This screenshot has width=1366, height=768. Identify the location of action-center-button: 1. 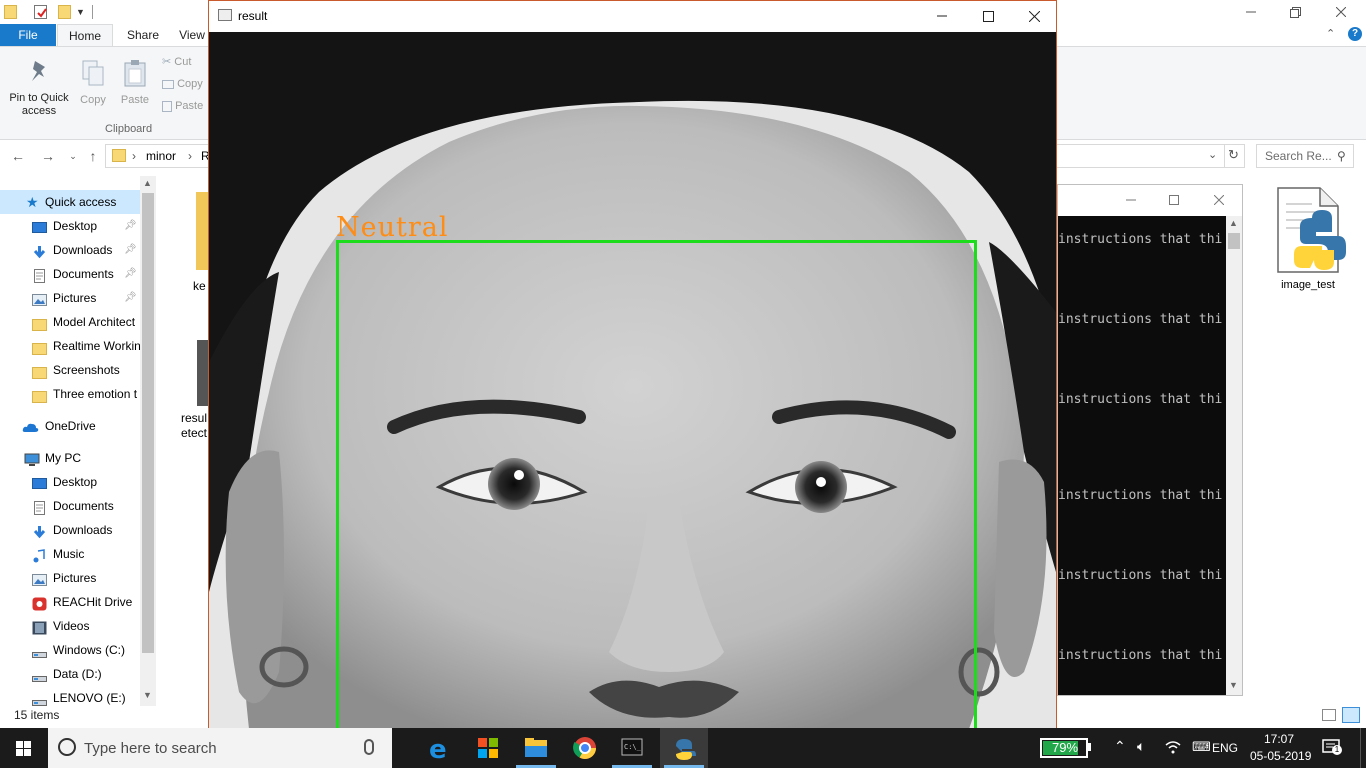
(1332, 747).